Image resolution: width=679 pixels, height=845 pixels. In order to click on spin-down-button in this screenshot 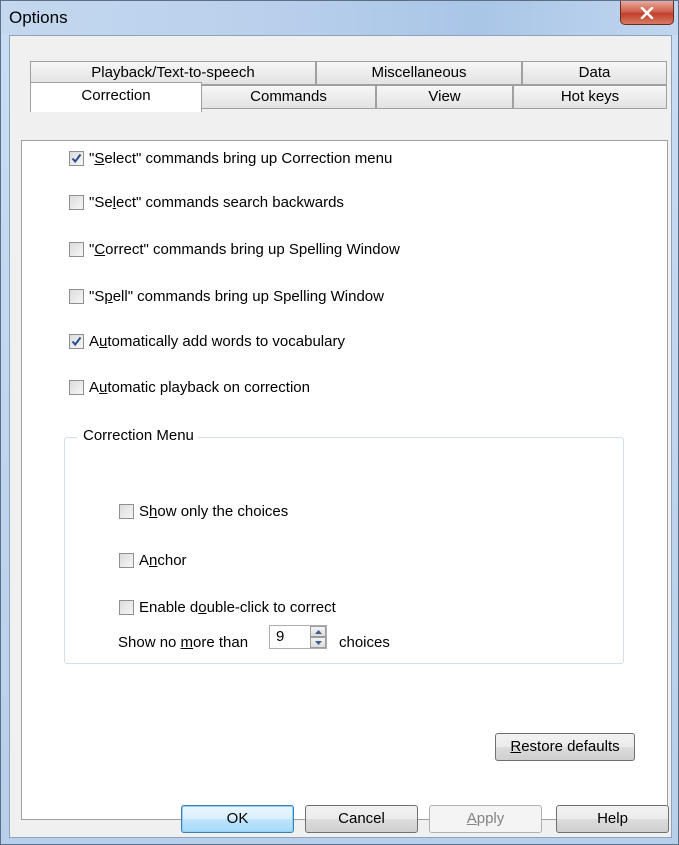, I will do `click(318, 642)`.